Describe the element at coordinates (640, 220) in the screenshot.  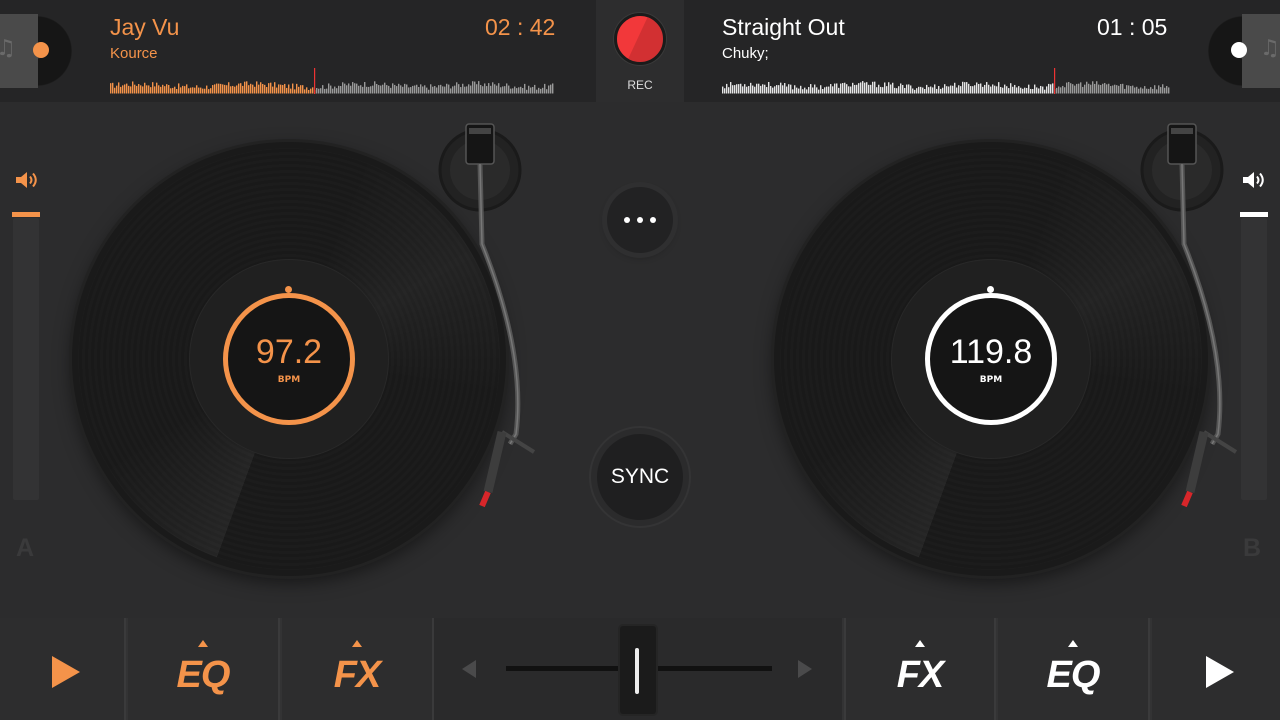
I see `more-options-button` at that location.